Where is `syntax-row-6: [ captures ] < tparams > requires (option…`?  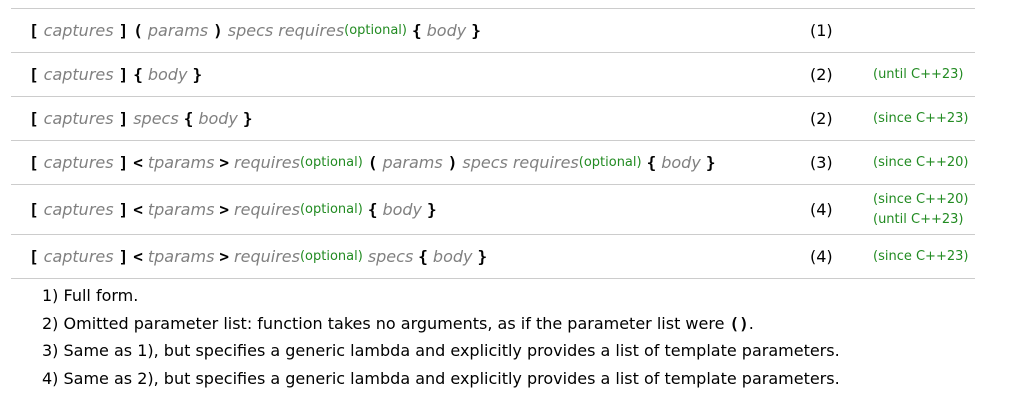 syntax-row-6: [ captures ] < tparams > requires (option… is located at coordinates (493, 257).